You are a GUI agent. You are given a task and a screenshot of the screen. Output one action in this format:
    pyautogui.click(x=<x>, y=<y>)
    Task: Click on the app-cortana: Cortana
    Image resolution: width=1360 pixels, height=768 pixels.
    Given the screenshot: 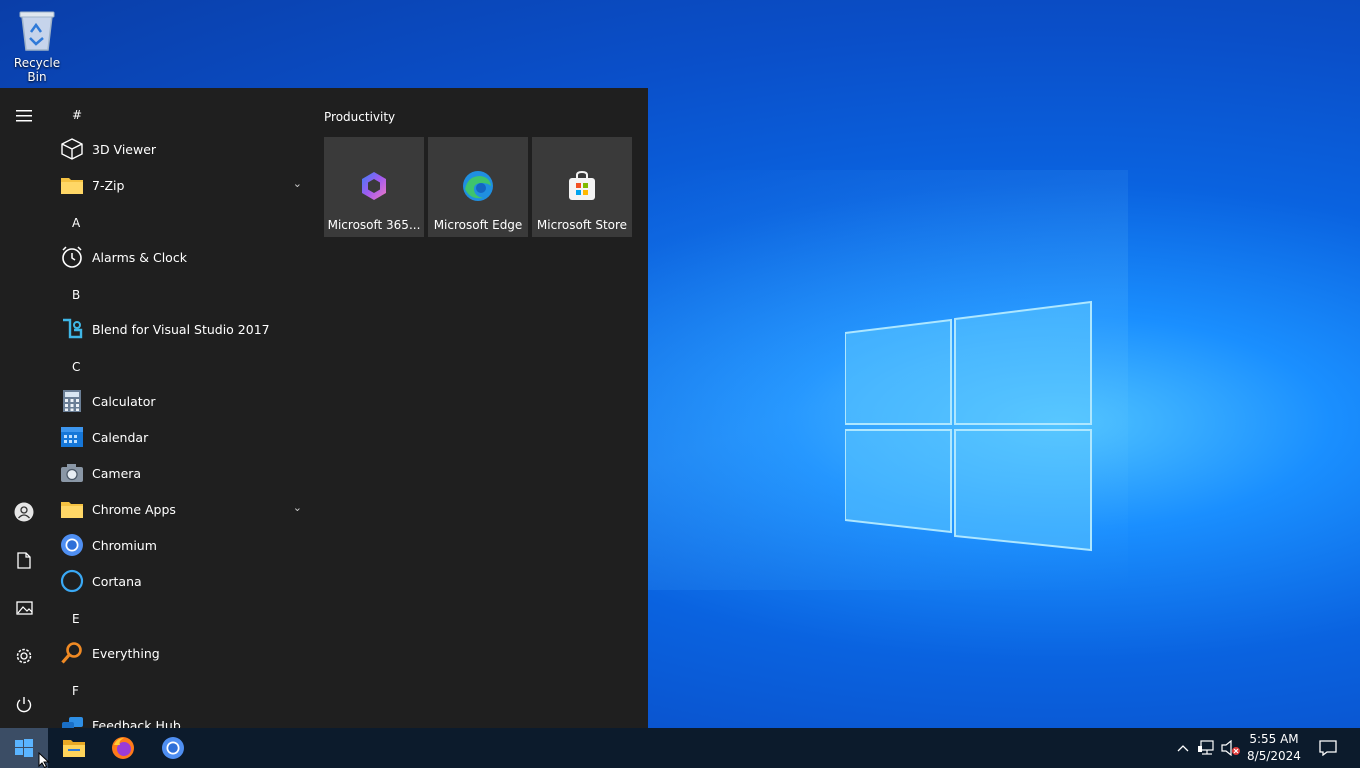 What is the action you would take?
    pyautogui.click(x=185, y=581)
    